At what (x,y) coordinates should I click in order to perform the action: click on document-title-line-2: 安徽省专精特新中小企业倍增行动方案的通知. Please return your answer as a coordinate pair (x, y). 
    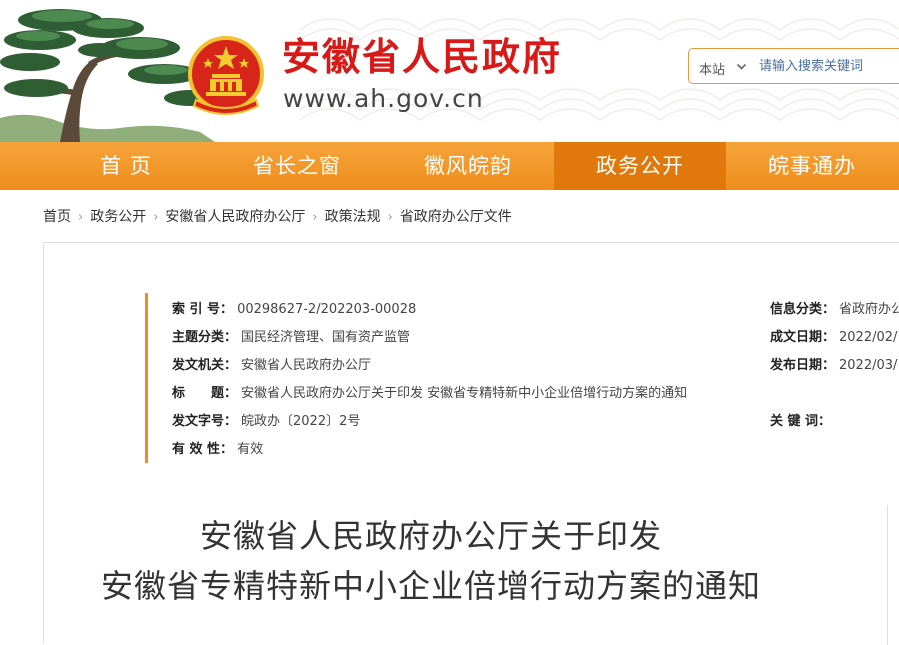
    Looking at the image, I should click on (430, 586).